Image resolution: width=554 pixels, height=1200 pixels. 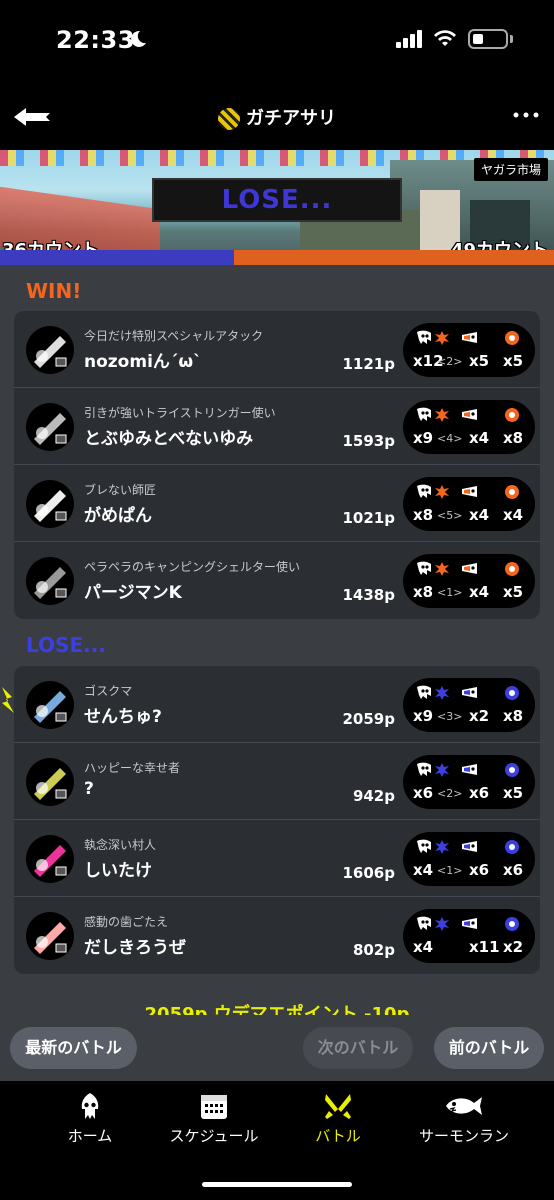 I want to click on player-name: せんちゅ?, so click(x=123, y=717).